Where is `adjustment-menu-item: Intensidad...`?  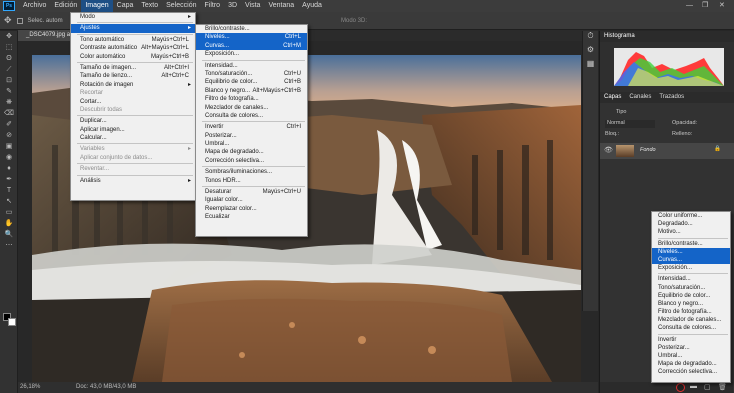
adjustment-menu-item: Intensidad... is located at coordinates (691, 279).